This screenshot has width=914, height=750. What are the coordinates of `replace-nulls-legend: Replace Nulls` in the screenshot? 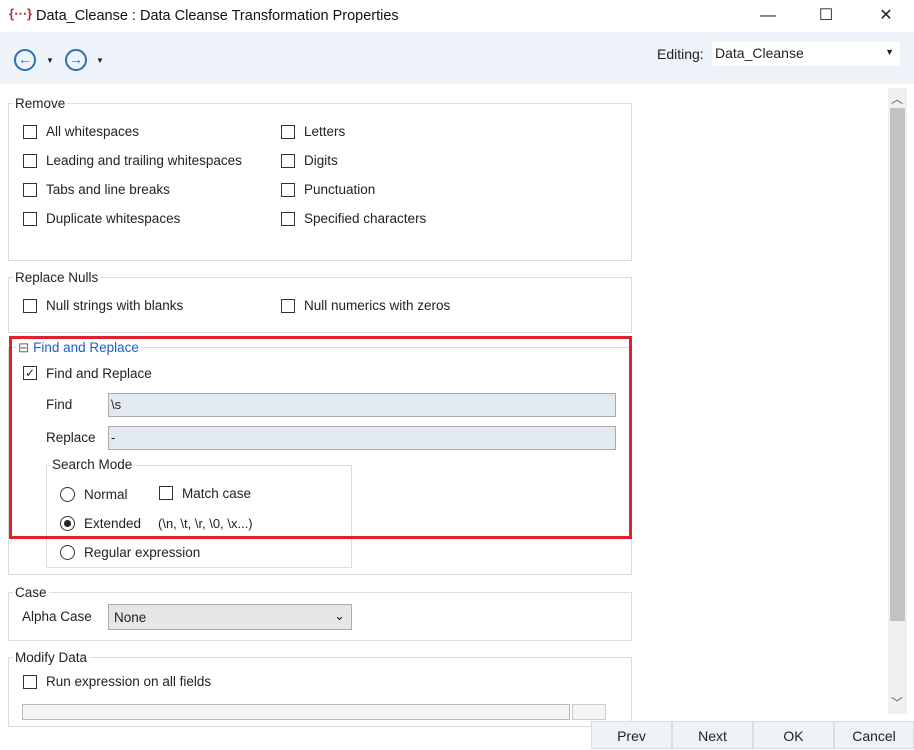 It's located at (57, 277).